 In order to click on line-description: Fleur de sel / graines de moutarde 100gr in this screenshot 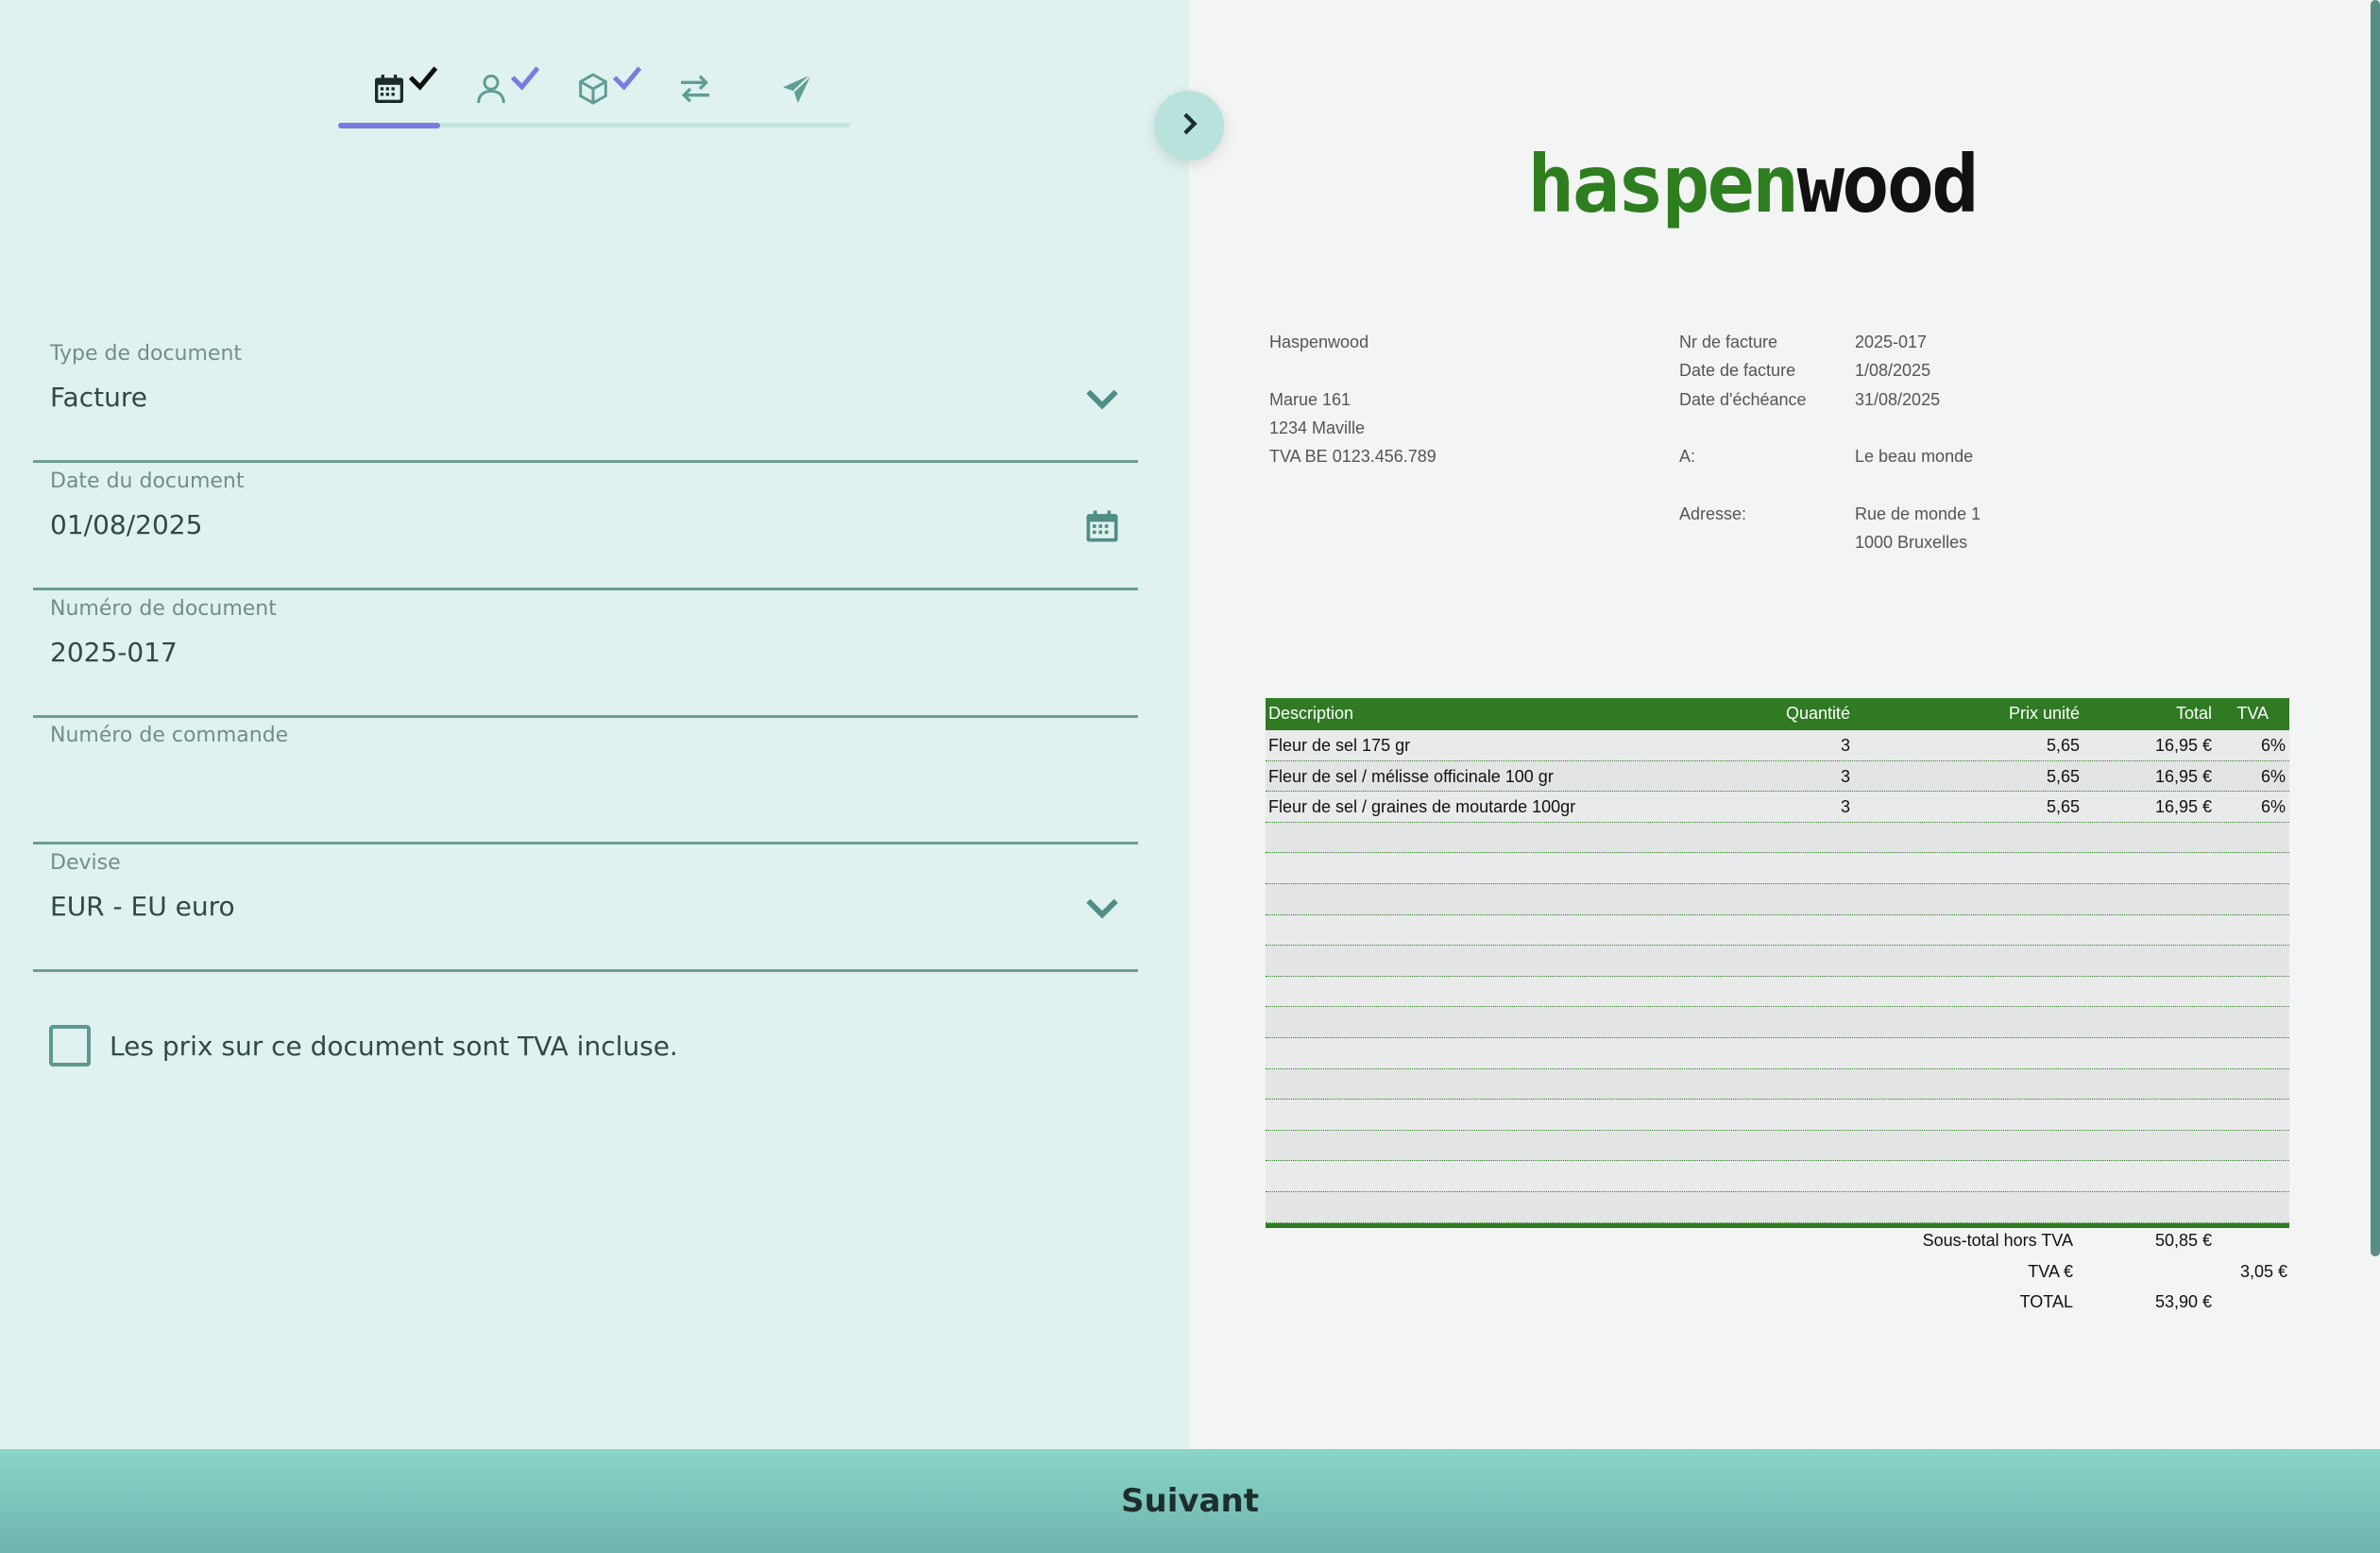, I will do `click(1422, 807)`.